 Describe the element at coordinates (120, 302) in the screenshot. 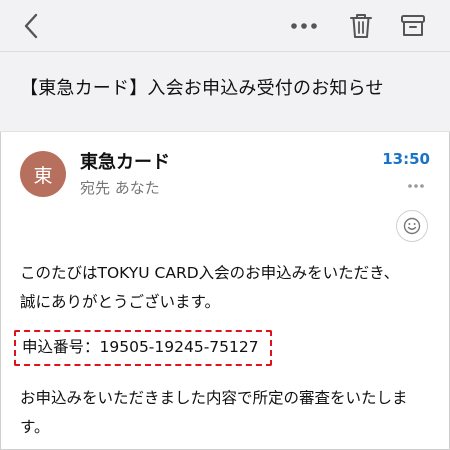

I see `body-line-2: 誠にありがとうございます。` at that location.